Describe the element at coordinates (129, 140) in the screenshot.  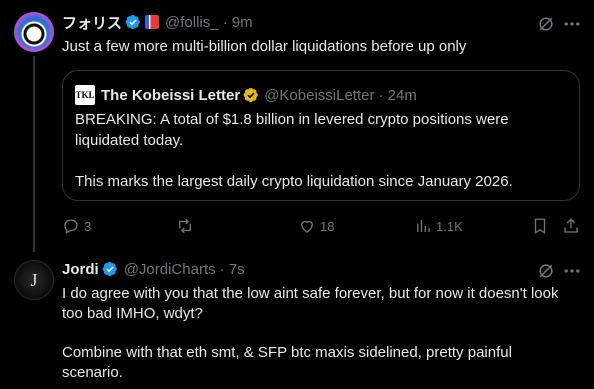
I see `quote-text-line2: liquidated today.` at that location.